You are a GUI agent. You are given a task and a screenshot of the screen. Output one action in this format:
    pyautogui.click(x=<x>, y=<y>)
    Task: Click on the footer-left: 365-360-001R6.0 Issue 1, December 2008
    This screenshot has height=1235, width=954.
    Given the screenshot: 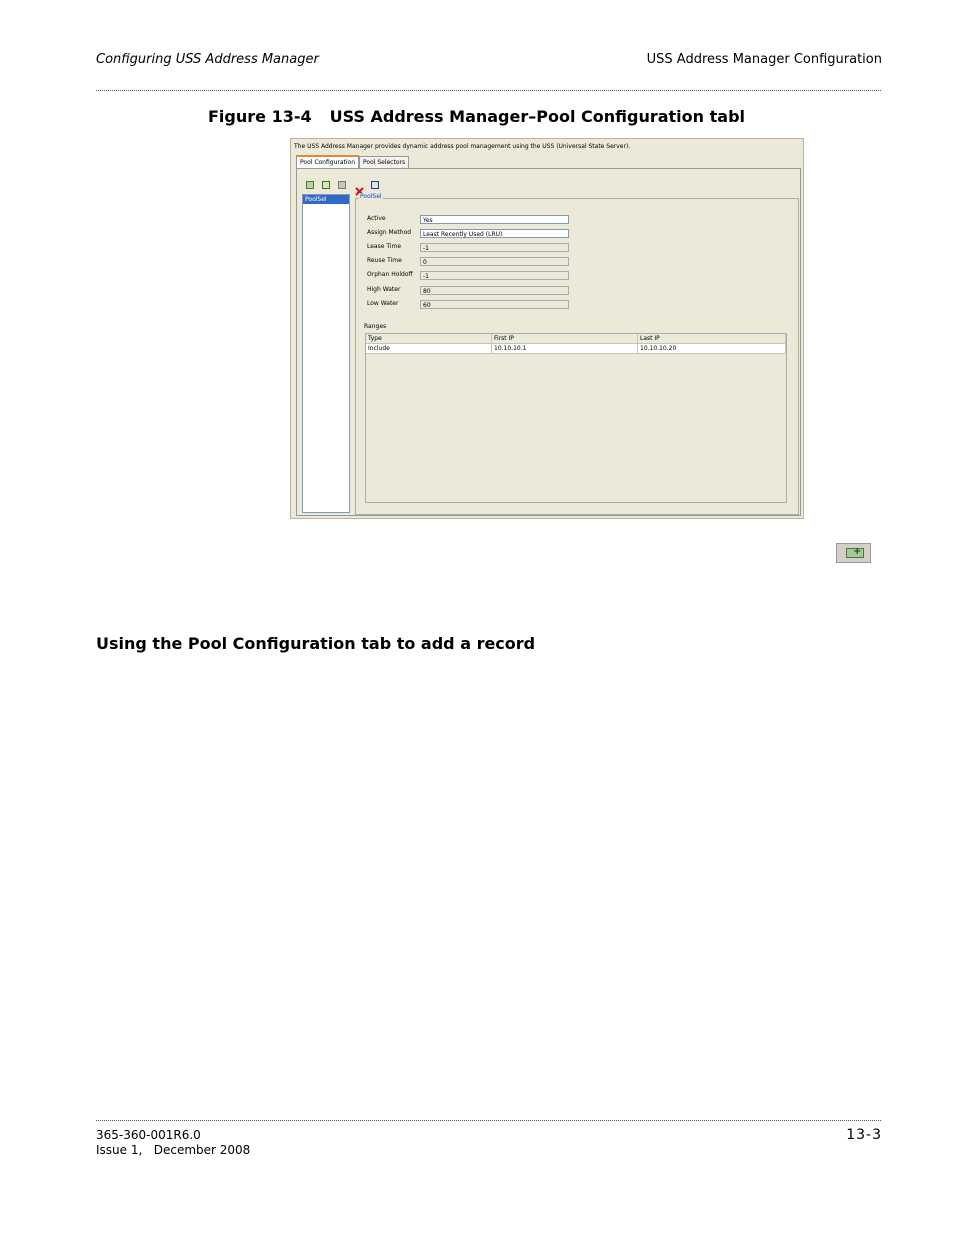 What is the action you would take?
    pyautogui.click(x=173, y=1143)
    